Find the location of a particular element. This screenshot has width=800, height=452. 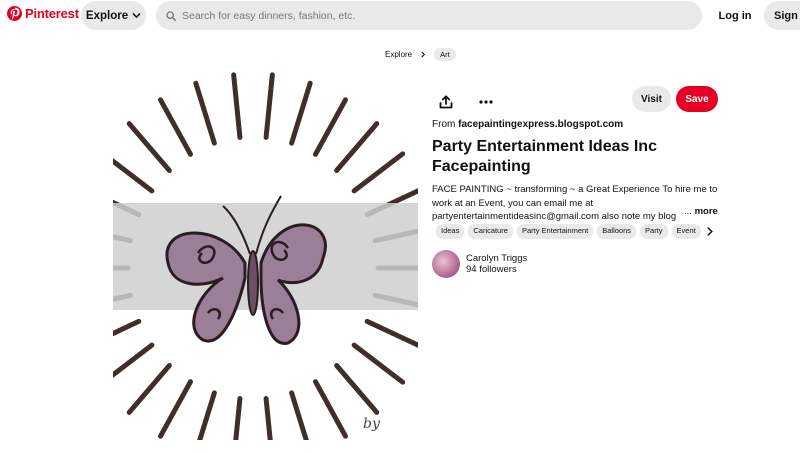

tag-party: Party is located at coordinates (654, 231).